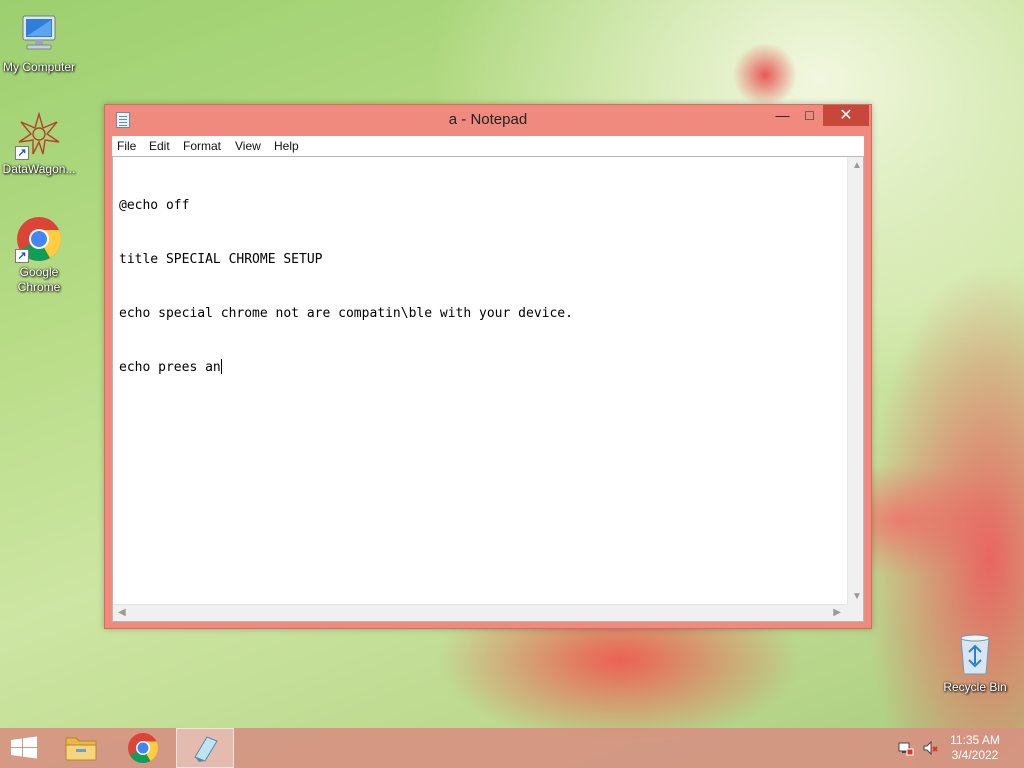 The image size is (1024, 768). Describe the element at coordinates (39, 67) in the screenshot. I see `desktop-icon-label: My Computer` at that location.